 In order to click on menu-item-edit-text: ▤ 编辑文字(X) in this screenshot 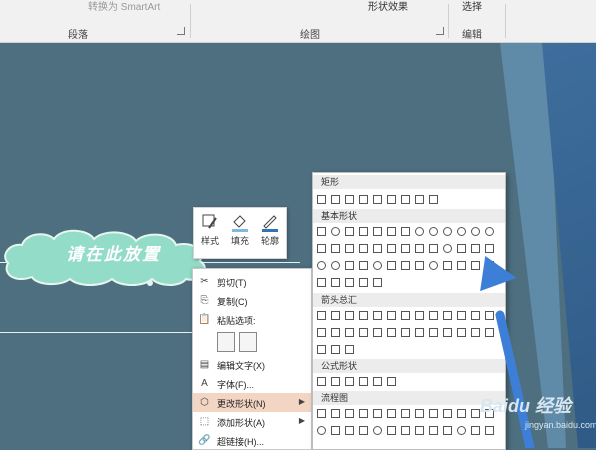, I will do `click(252, 364)`.